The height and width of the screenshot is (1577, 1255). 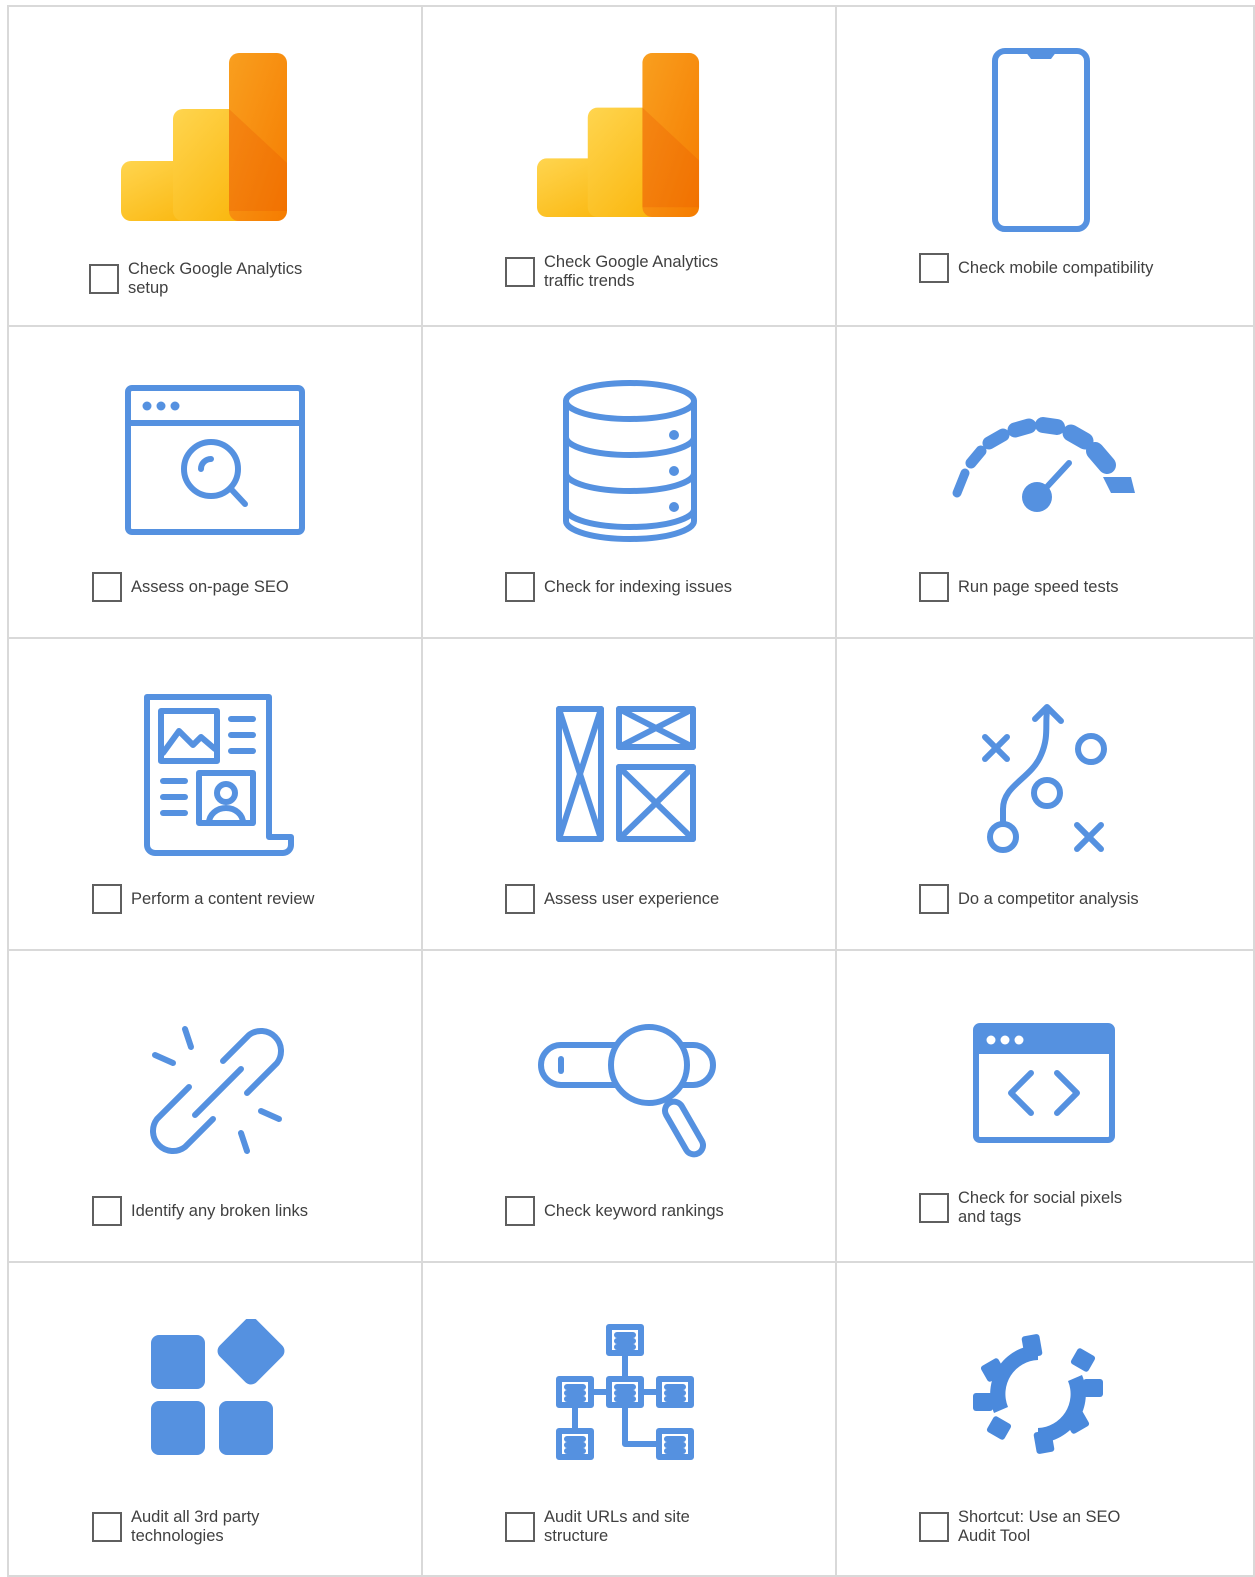 I want to click on checklist-item: Perform a content review, so click(x=203, y=899).